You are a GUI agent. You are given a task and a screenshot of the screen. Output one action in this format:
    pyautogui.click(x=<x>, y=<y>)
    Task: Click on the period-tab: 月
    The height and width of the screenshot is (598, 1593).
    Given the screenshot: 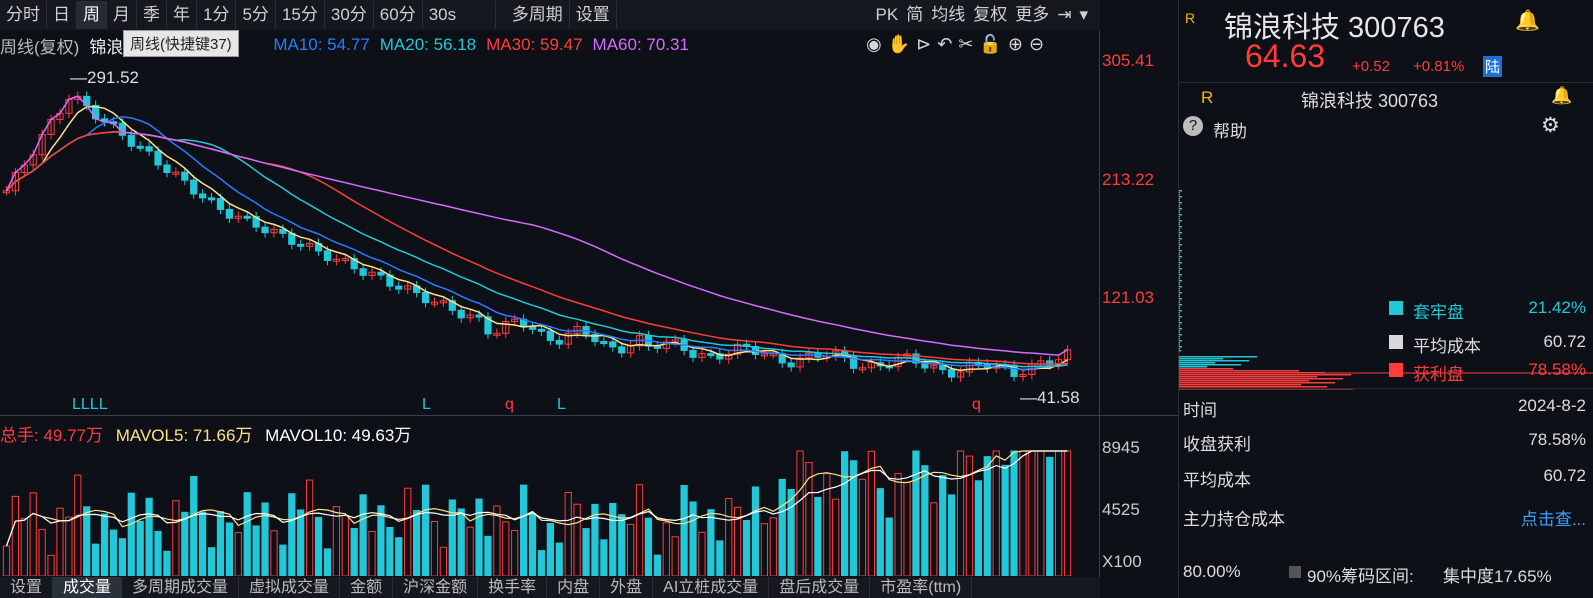 What is the action you would take?
    pyautogui.click(x=122, y=15)
    